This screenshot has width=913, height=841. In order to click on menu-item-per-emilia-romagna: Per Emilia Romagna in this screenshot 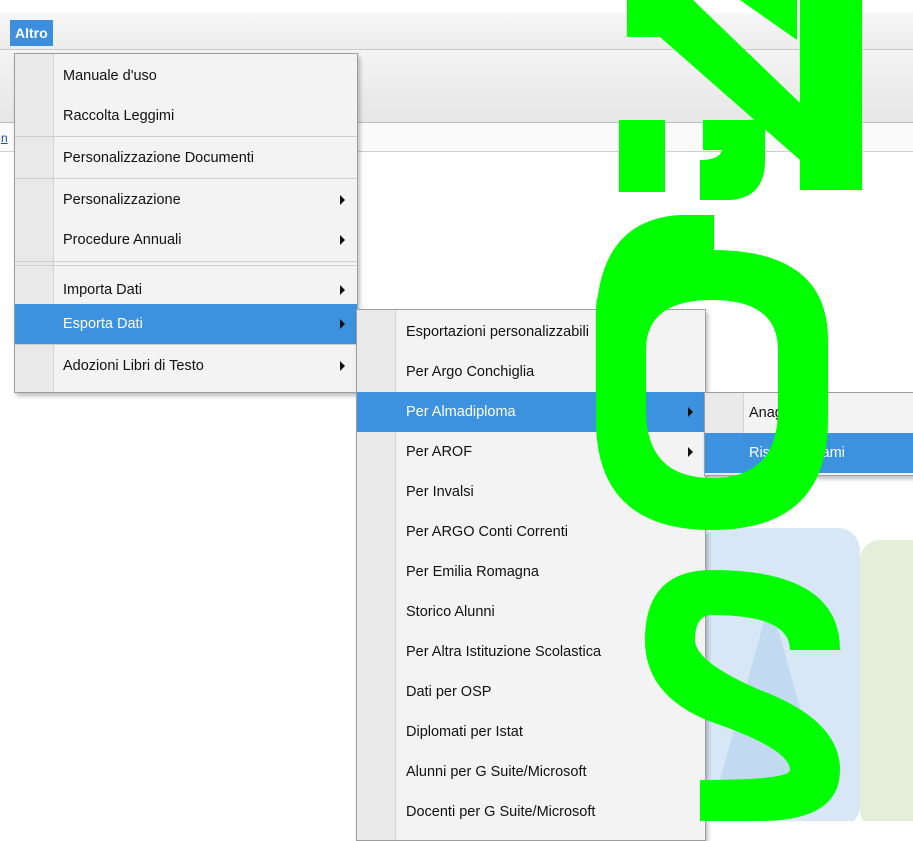, I will do `click(531, 572)`.